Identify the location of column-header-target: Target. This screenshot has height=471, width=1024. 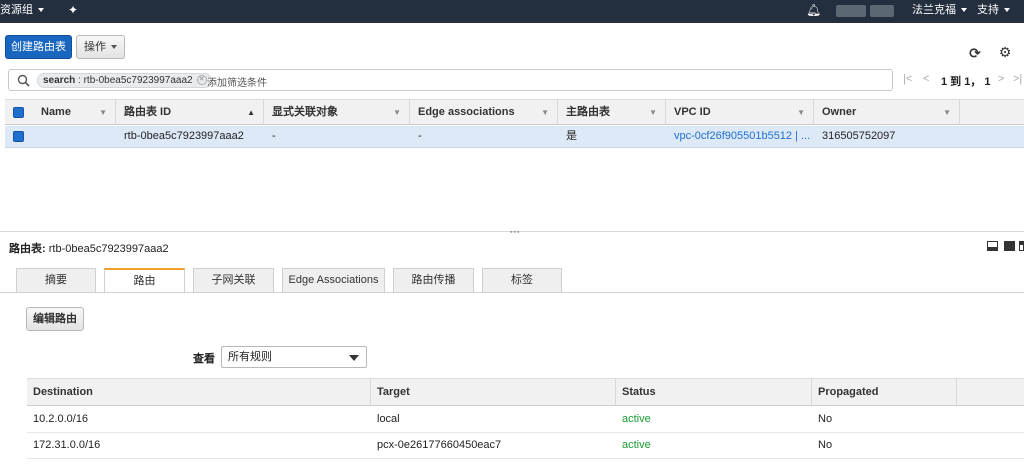
(493, 392).